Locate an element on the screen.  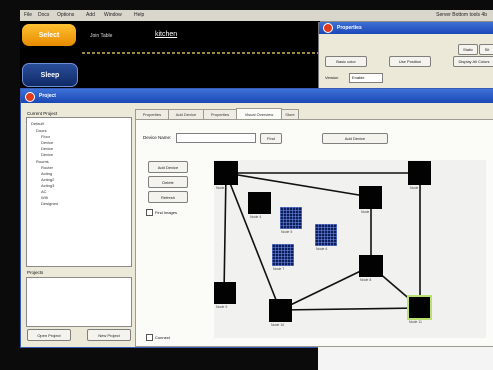
connect-checkbox-row: Connect is located at coordinates (158, 337).